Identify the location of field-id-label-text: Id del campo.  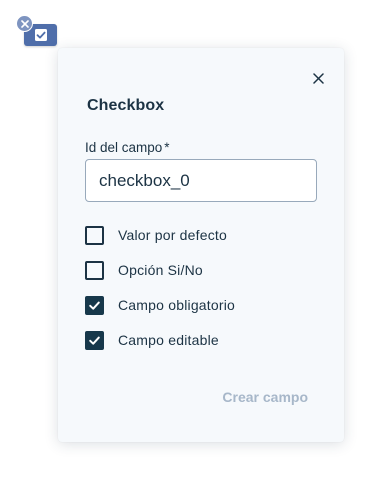
(124, 147).